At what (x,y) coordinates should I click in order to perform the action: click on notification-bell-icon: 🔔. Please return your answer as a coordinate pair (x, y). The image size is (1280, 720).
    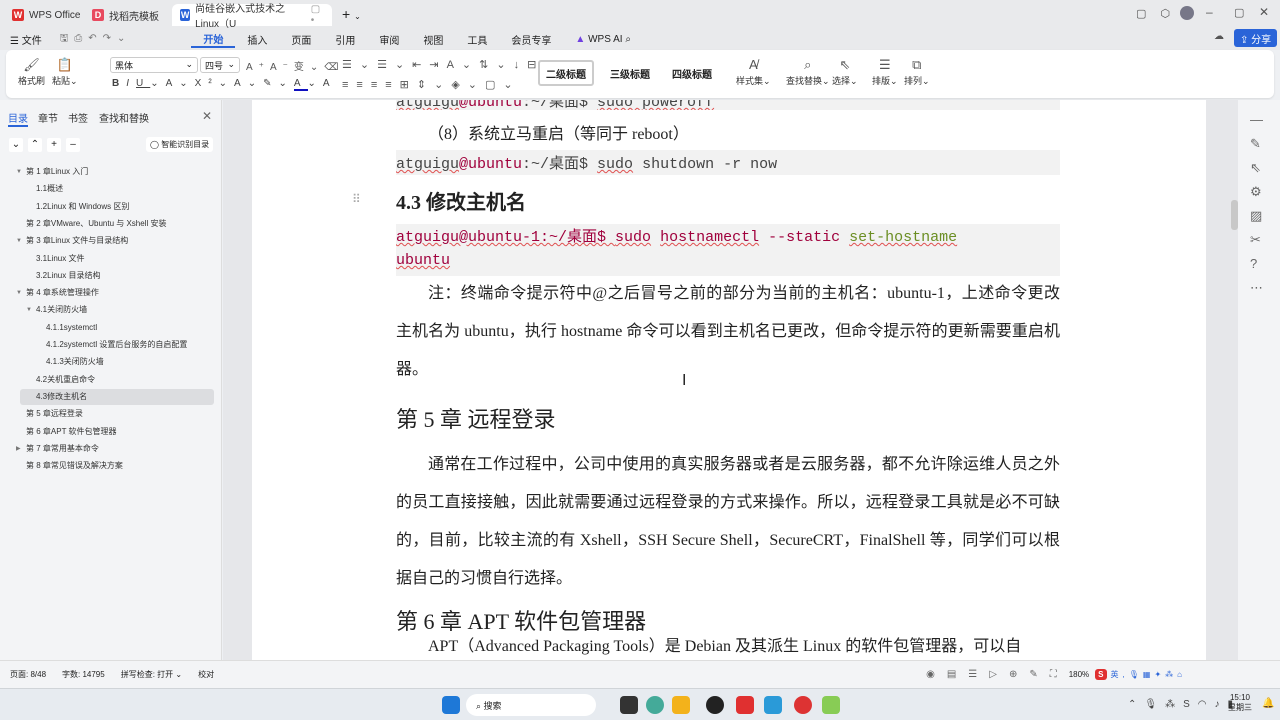
    Looking at the image, I should click on (1268, 703).